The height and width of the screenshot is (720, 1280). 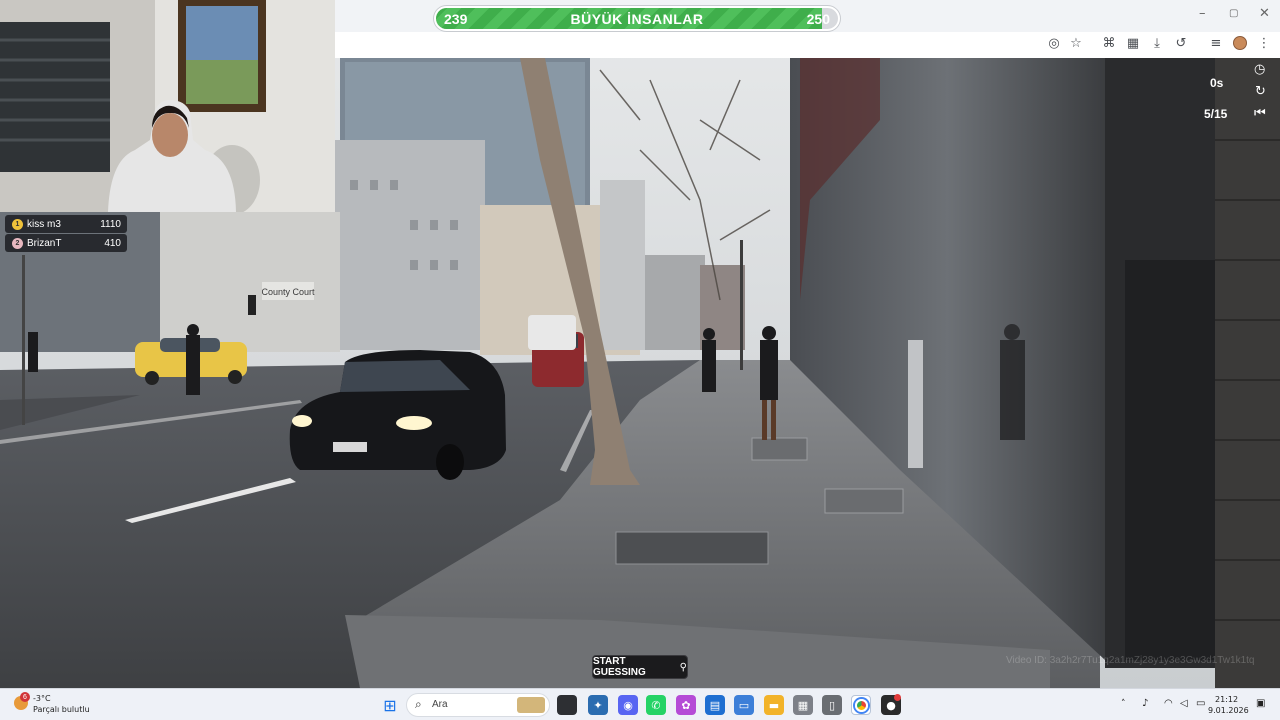 I want to click on webcam-graphic, so click(x=167, y=106).